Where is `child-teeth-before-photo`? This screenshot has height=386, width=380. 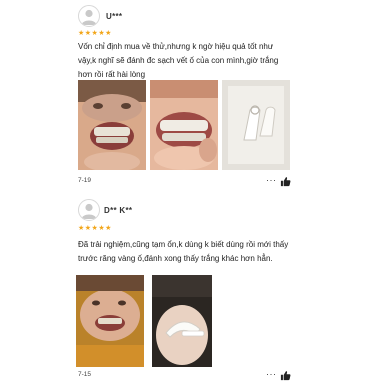
child-teeth-before-photo is located at coordinates (110, 321).